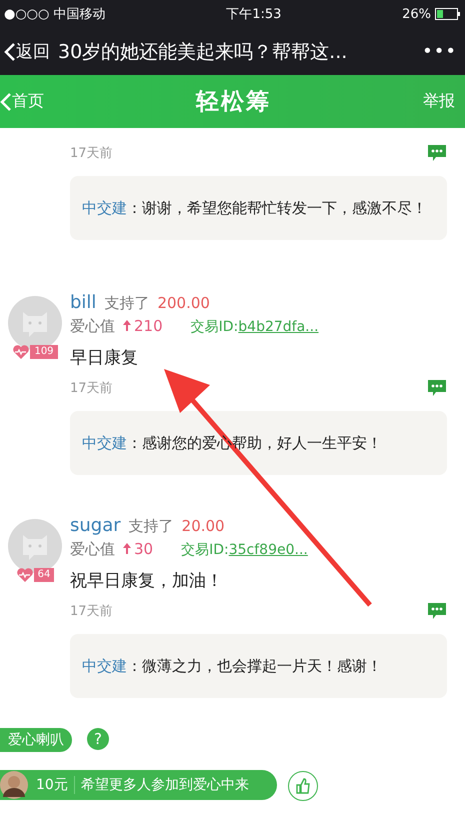  What do you see at coordinates (416, 14) in the screenshot?
I see `battery-percent: 26%` at bounding box center [416, 14].